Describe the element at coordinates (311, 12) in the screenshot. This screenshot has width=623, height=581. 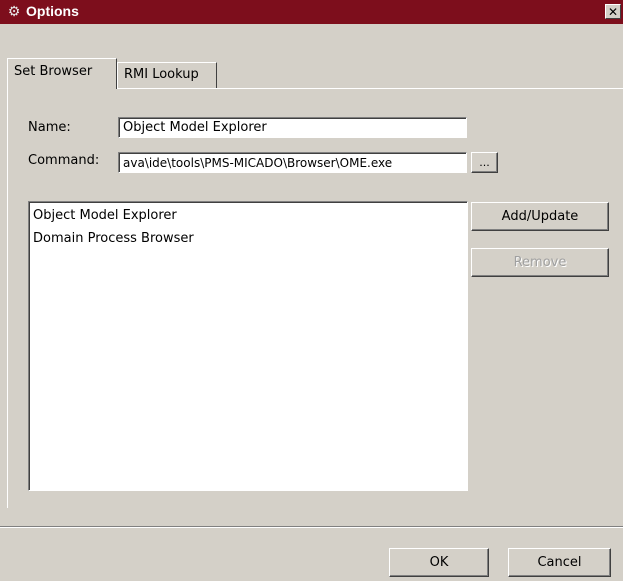
I see `title-bar: ⚙ Options ✕` at that location.